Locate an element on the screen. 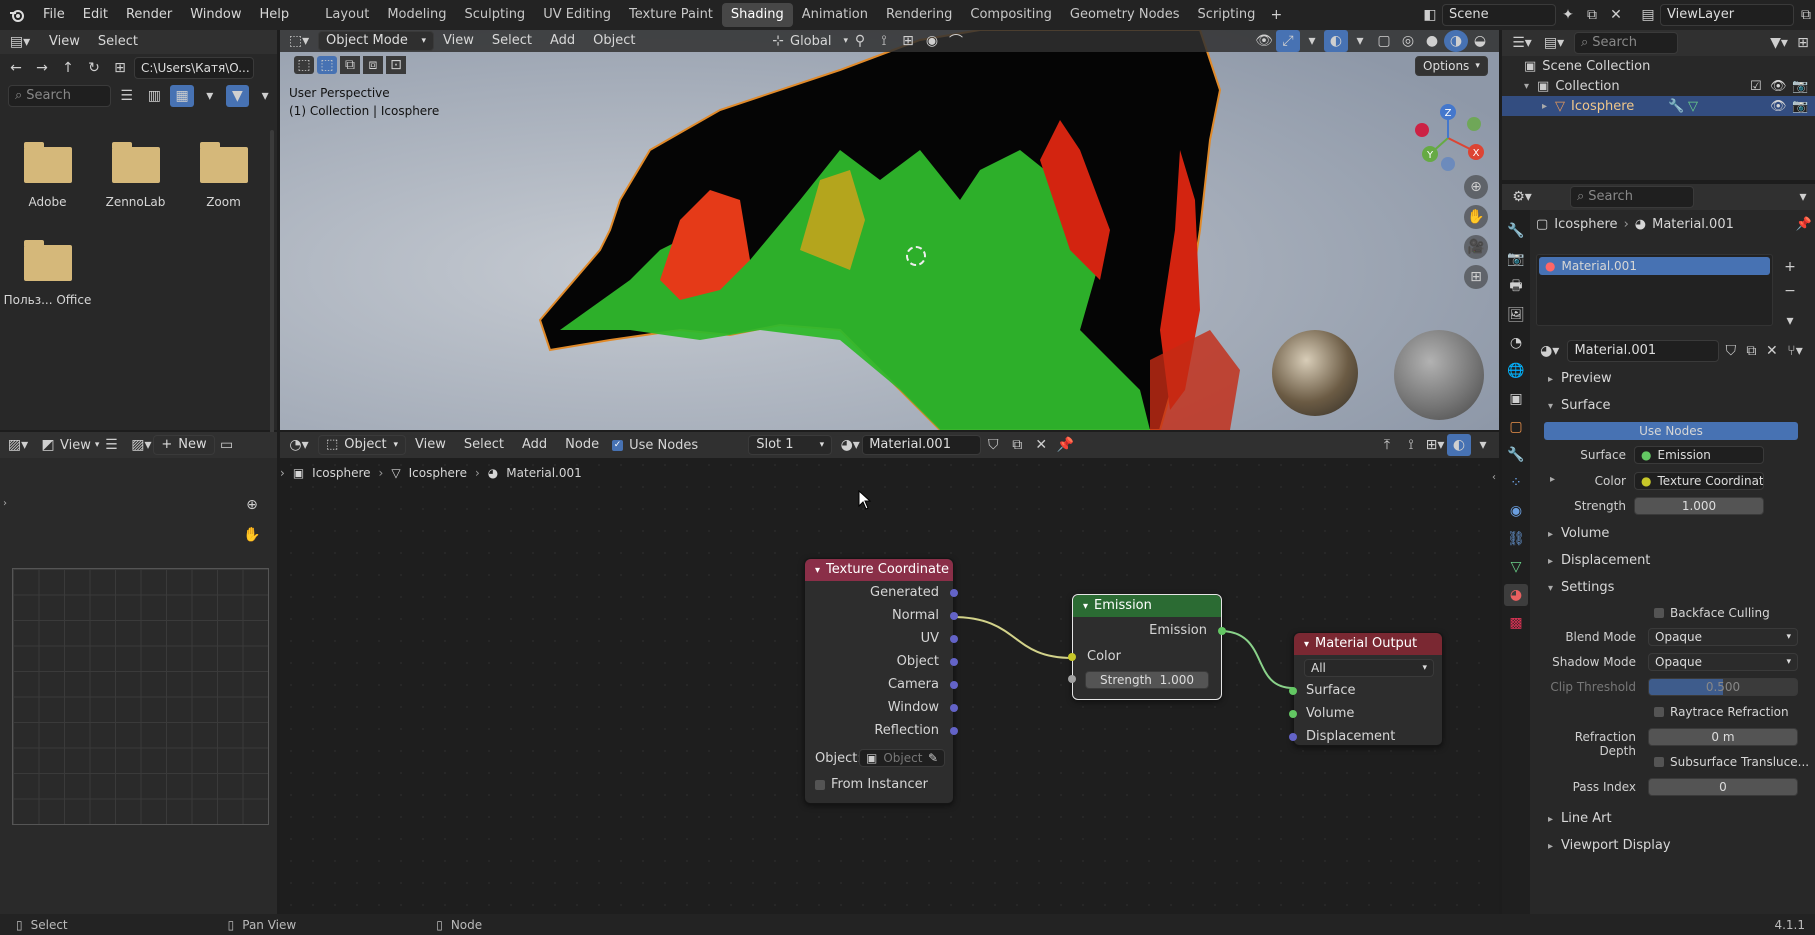 The height and width of the screenshot is (935, 1815). new-image-button: + New is located at coordinates (184, 445).